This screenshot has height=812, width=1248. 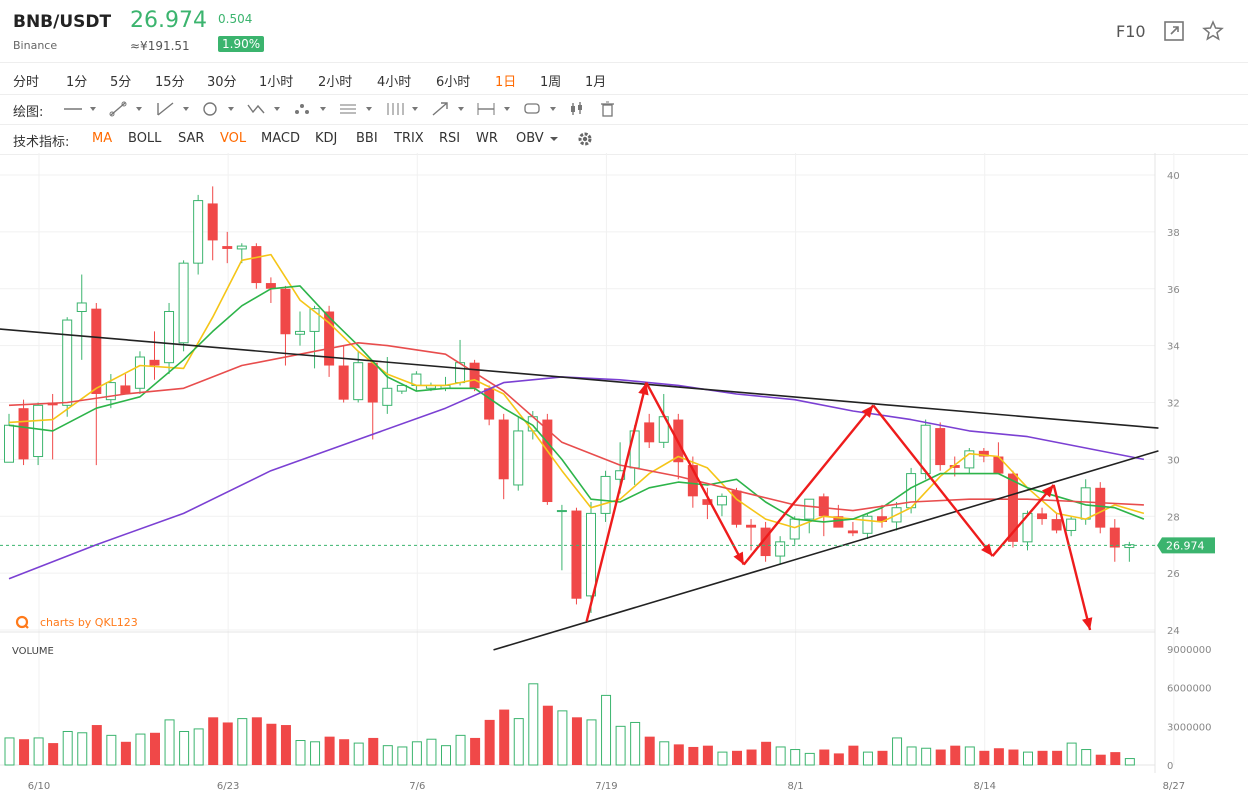 I want to click on indicator-bar: 技术指标: MA BOLL SAR VOL MACD KDJ BBI TRIX RSI WR OBV, so click(x=624, y=139).